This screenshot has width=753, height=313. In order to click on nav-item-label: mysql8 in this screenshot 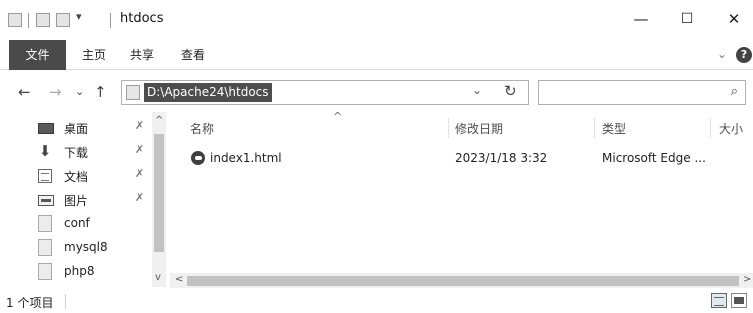, I will do `click(86, 247)`.